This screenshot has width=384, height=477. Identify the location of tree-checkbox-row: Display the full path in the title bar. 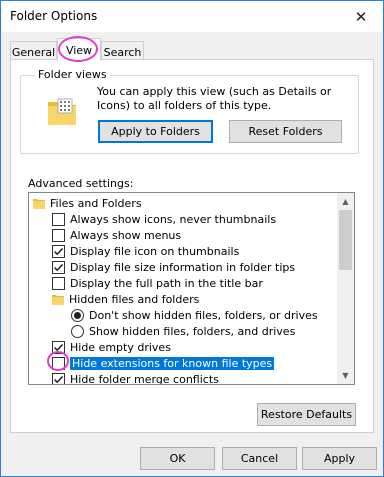
(157, 283).